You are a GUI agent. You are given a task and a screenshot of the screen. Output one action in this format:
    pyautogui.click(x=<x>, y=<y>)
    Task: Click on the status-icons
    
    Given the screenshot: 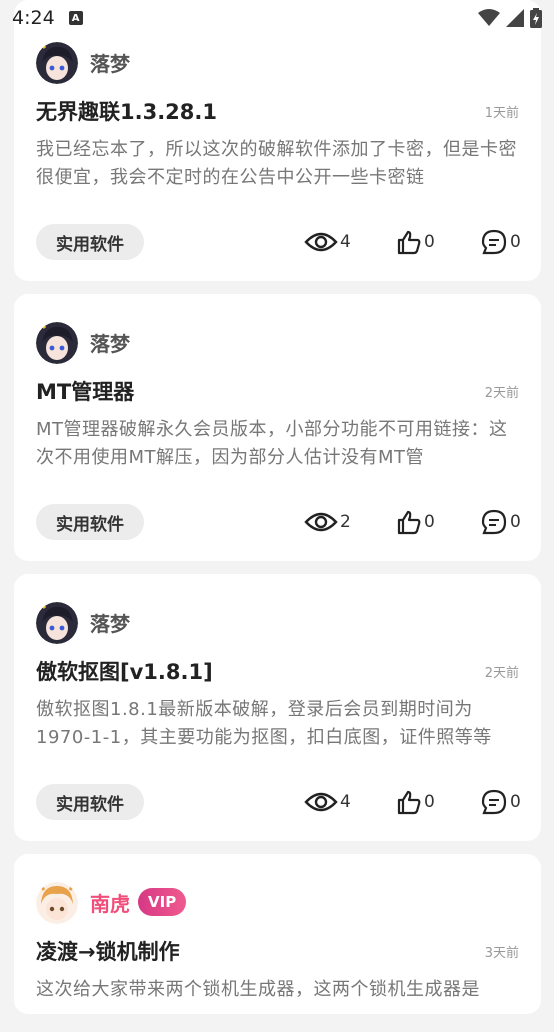 What is the action you would take?
    pyautogui.click(x=510, y=18)
    